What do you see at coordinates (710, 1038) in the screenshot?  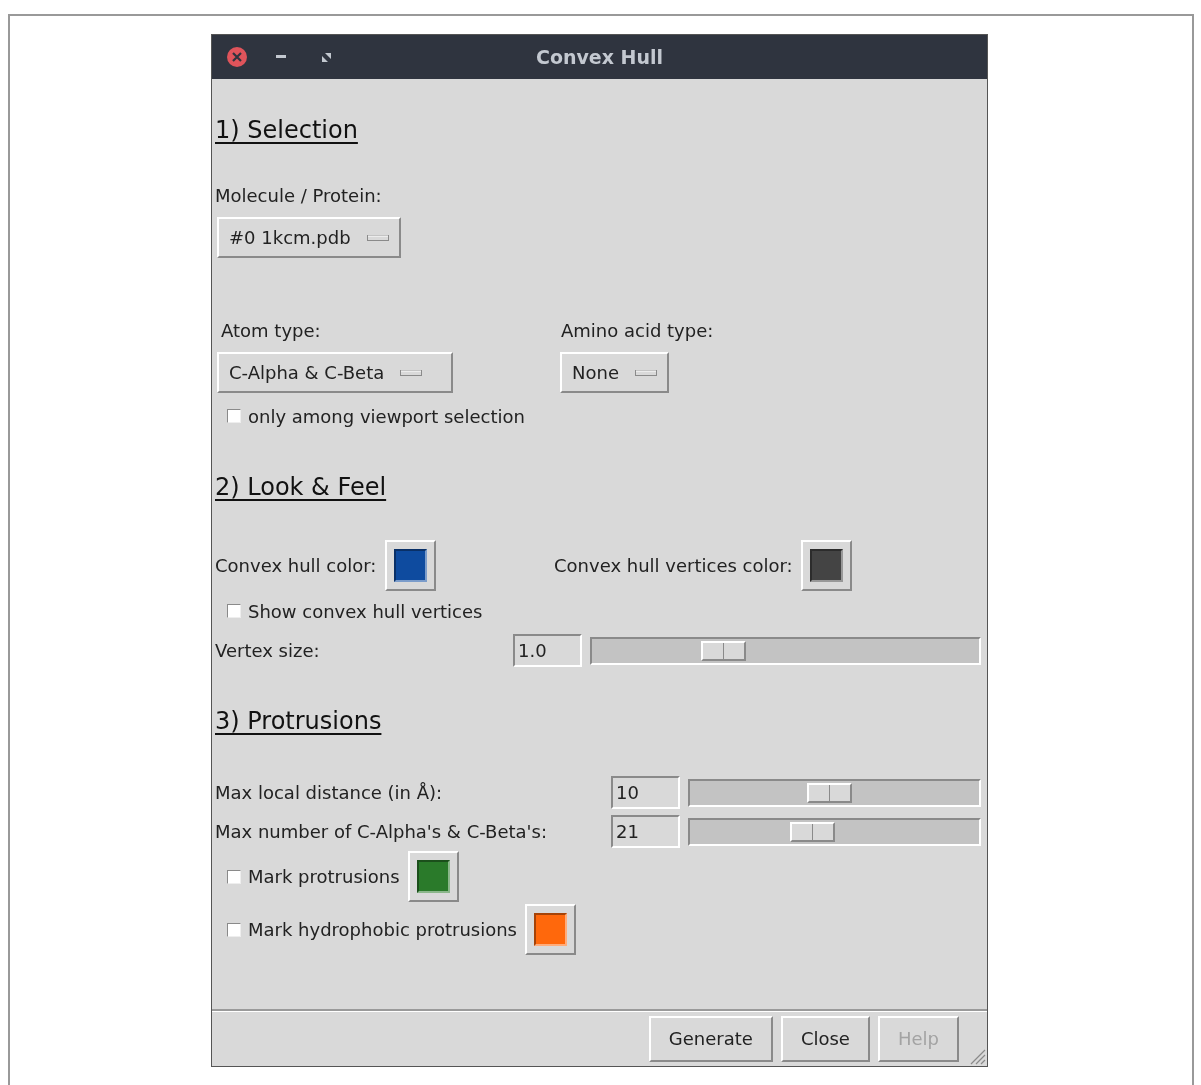 I see `dialog-button: Generate` at bounding box center [710, 1038].